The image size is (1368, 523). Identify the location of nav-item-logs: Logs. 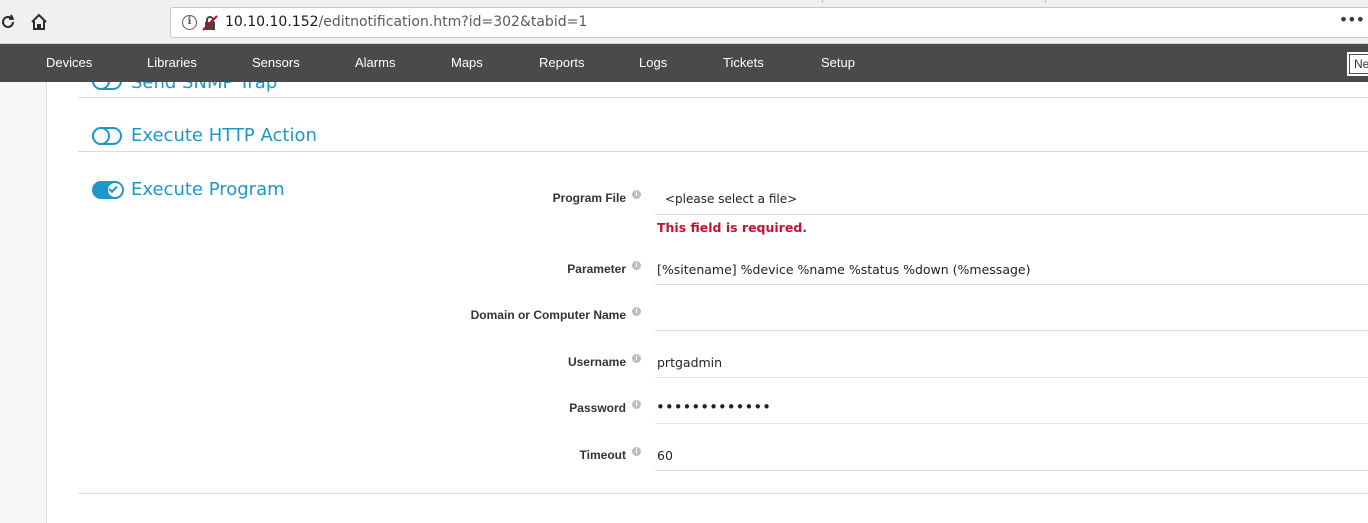
(653, 63).